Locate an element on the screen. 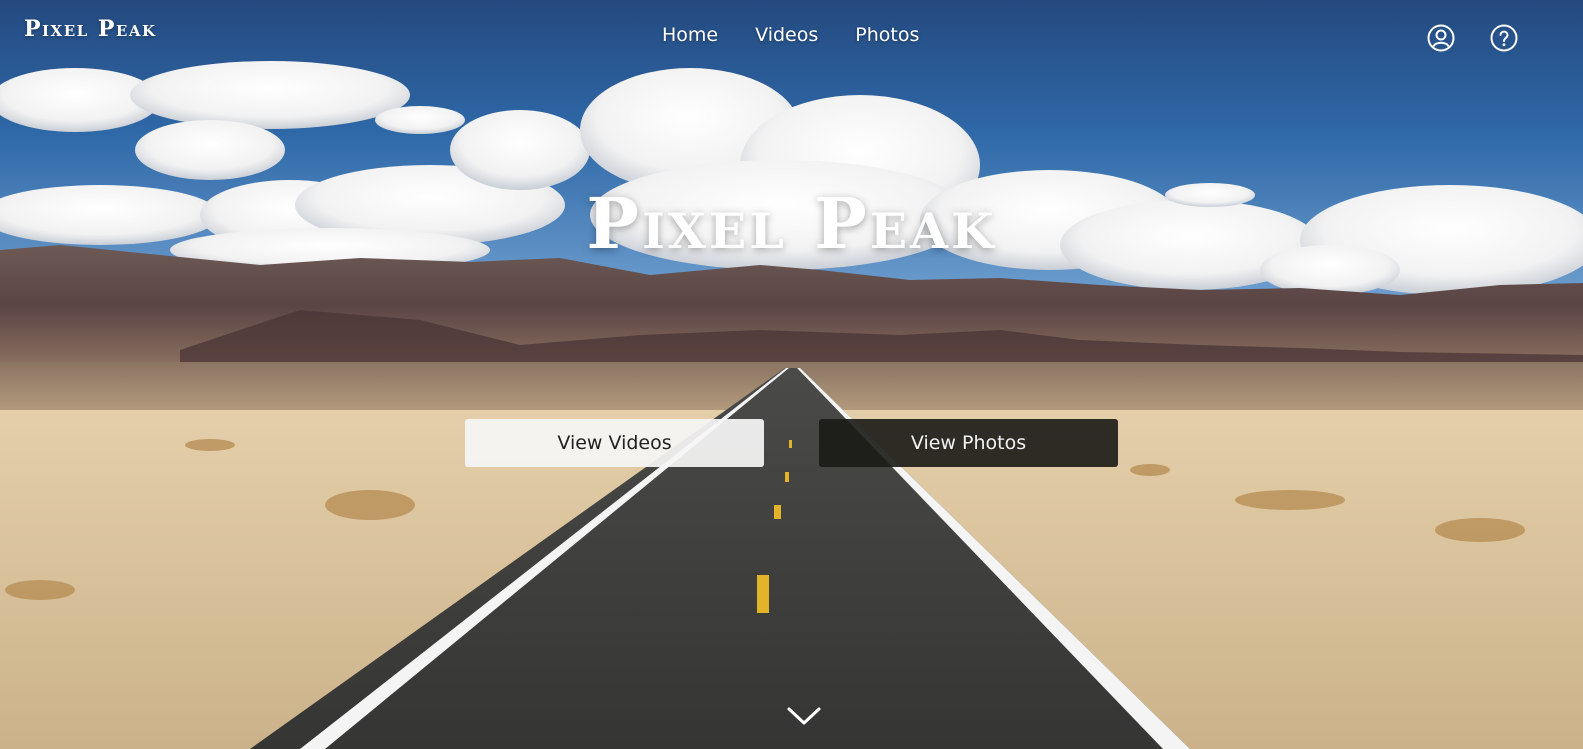 The height and width of the screenshot is (749, 1583). nav-item-videos: Videos is located at coordinates (786, 35).